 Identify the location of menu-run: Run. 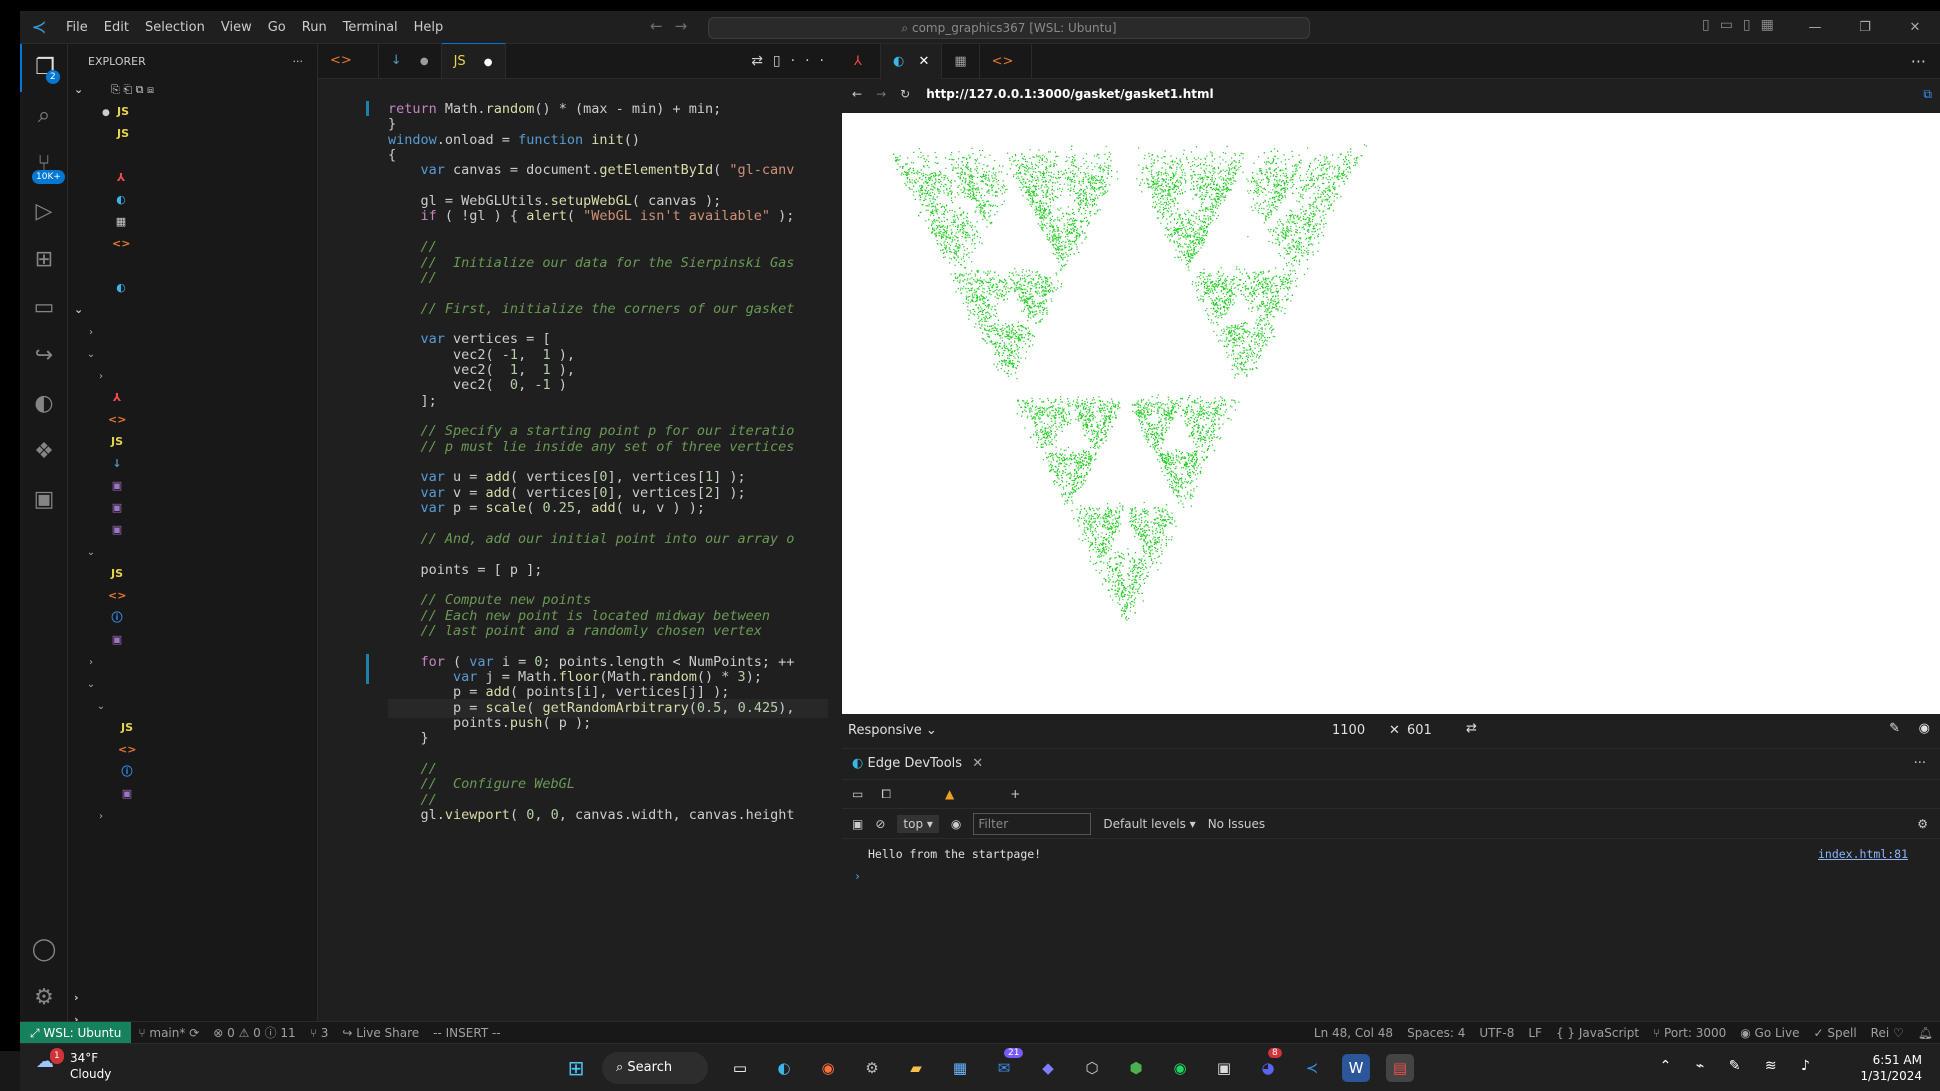
(314, 27).